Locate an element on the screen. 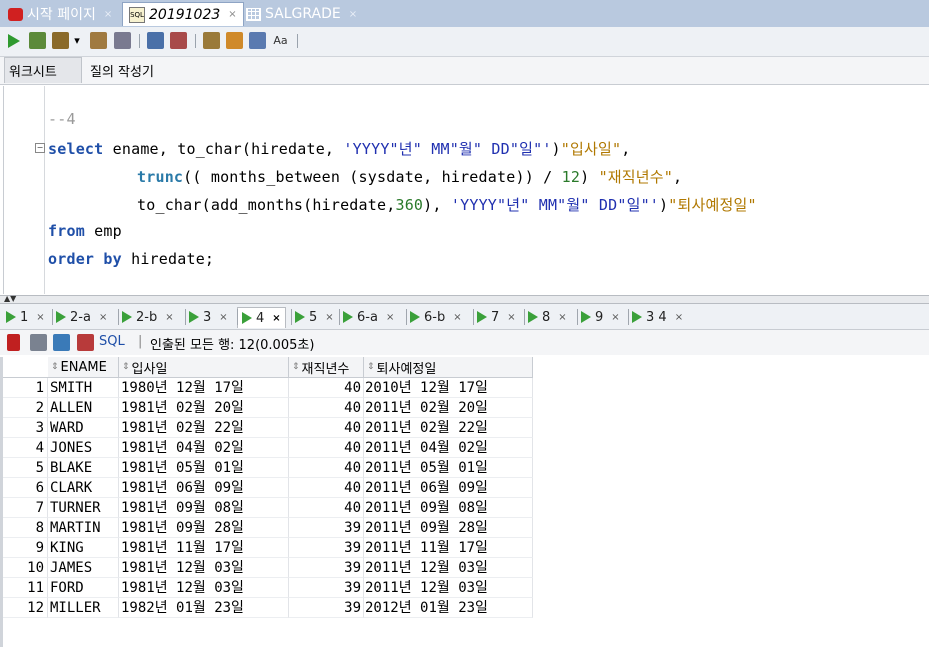  result-tab-11: 3 4 × is located at coordinates (657, 317).